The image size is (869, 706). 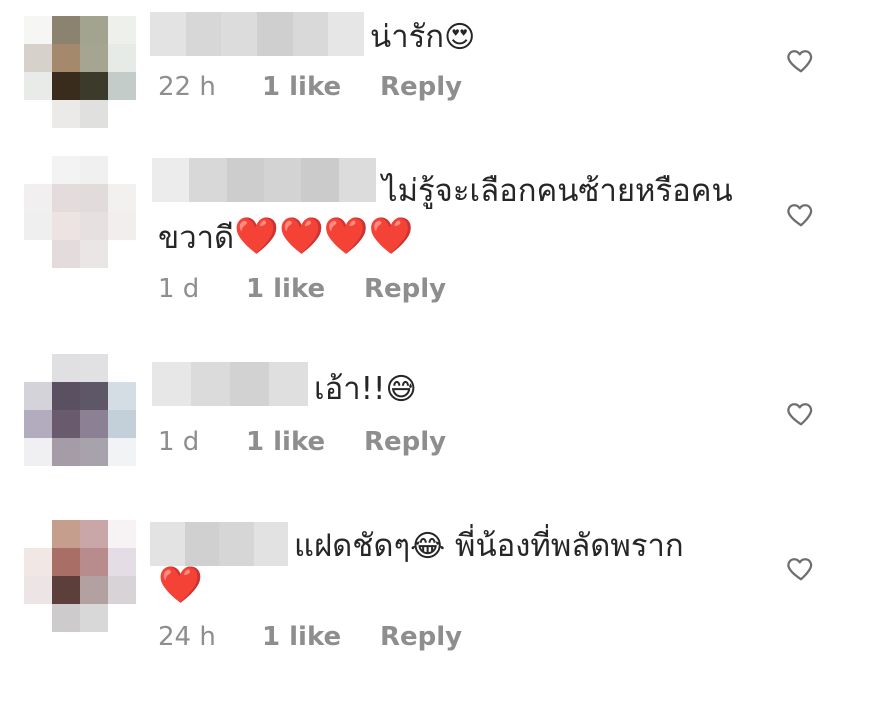 I want to click on comment-text-line2: ขวาดี❤️❤️❤️❤️, so click(x=286, y=236).